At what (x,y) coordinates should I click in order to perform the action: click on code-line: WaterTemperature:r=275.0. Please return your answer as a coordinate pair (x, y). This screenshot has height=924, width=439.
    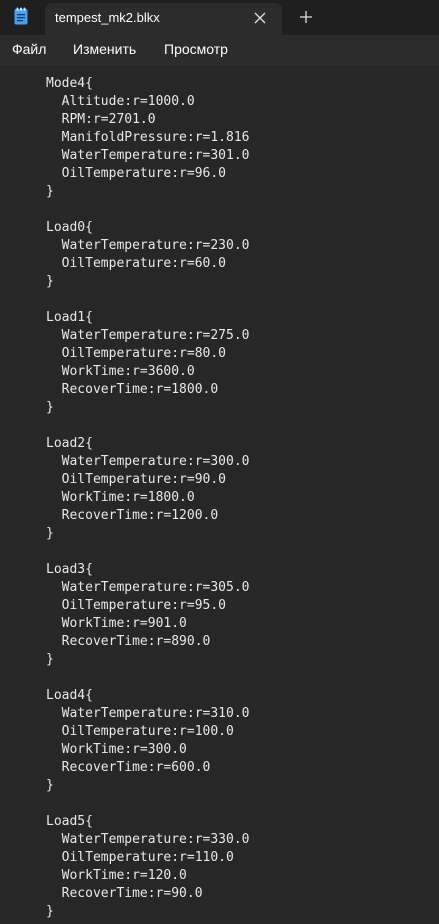
    Looking at the image, I should click on (148, 335).